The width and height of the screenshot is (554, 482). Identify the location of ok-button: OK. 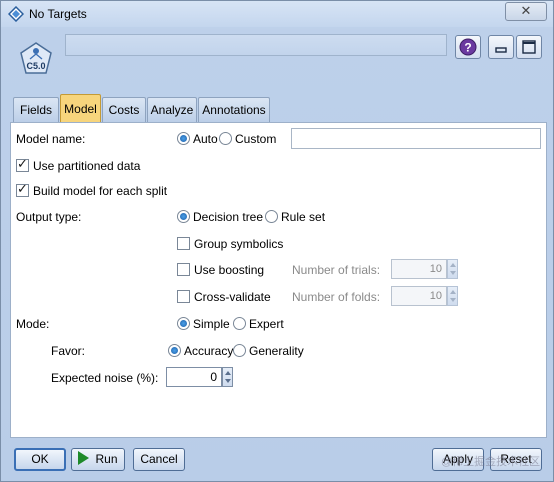
(40, 459).